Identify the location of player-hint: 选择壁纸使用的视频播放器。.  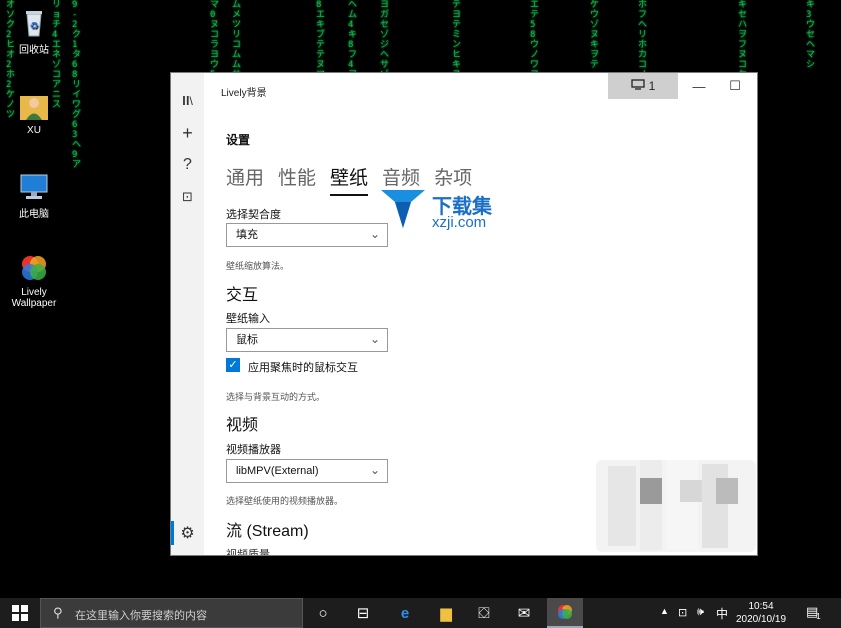
(285, 501).